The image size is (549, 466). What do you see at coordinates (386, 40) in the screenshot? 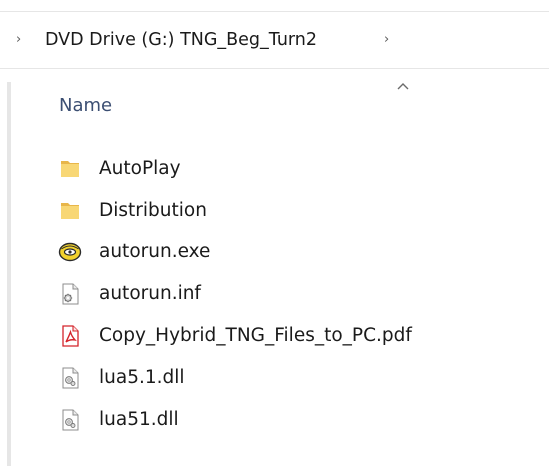
I see `breadcrumb-next-chevron-icon: ›` at bounding box center [386, 40].